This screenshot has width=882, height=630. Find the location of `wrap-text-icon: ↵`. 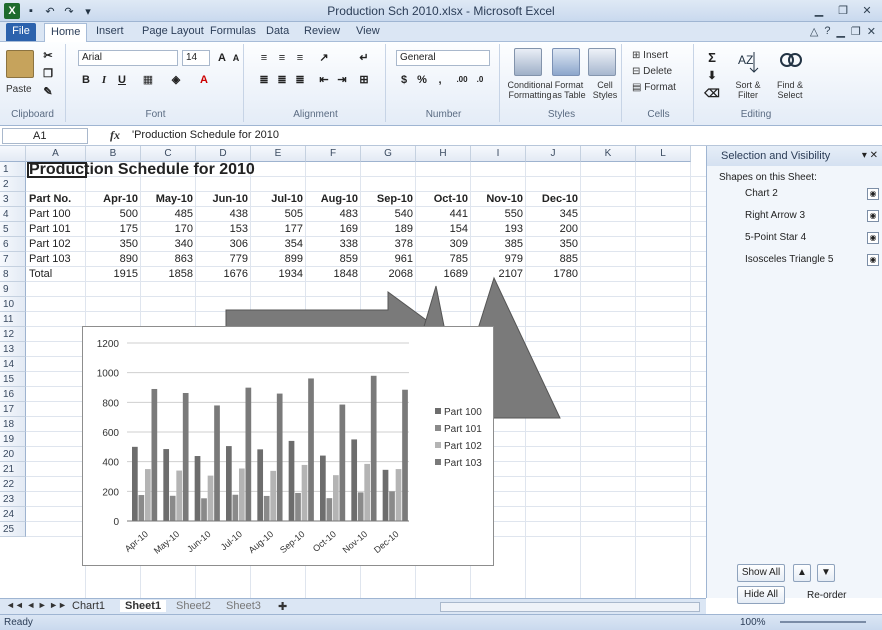

wrap-text-icon: ↵ is located at coordinates (364, 58).